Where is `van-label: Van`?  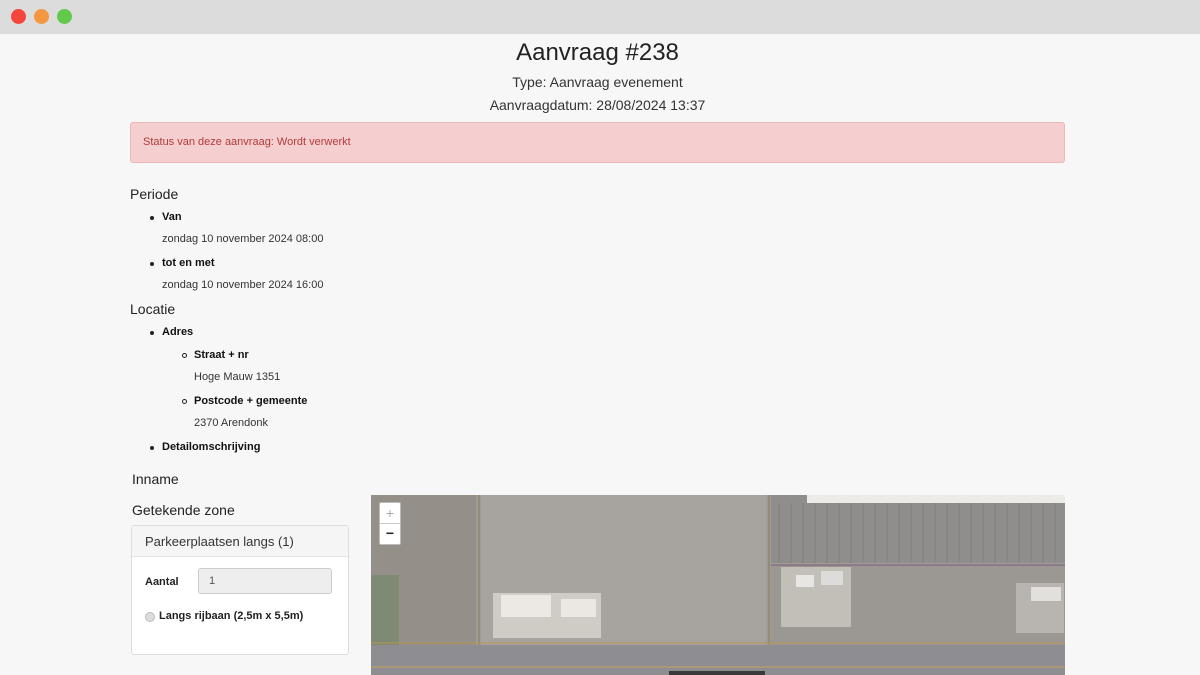 van-label: Van is located at coordinates (172, 217).